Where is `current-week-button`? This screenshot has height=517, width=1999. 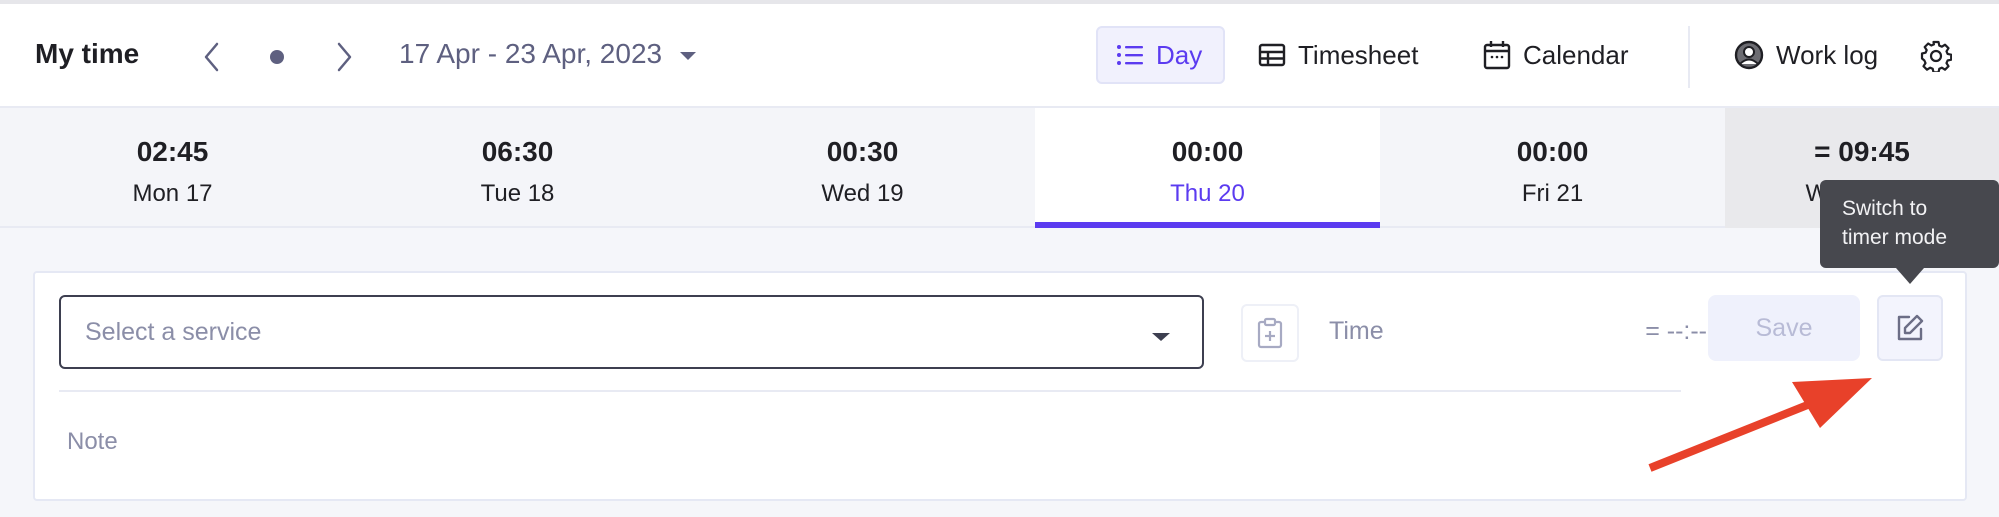
current-week-button is located at coordinates (277, 57).